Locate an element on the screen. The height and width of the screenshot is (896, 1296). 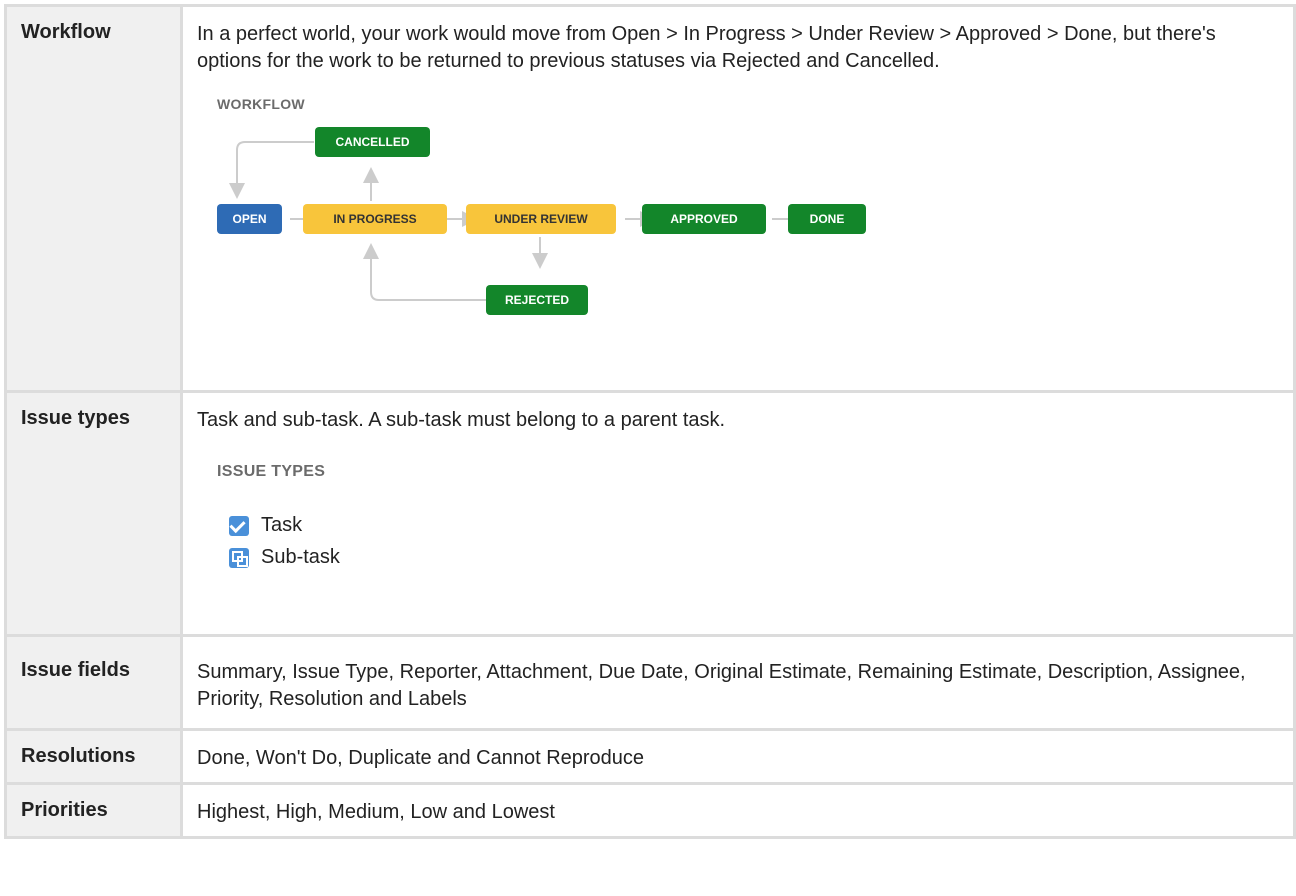
status-done: DONE is located at coordinates (827, 219).